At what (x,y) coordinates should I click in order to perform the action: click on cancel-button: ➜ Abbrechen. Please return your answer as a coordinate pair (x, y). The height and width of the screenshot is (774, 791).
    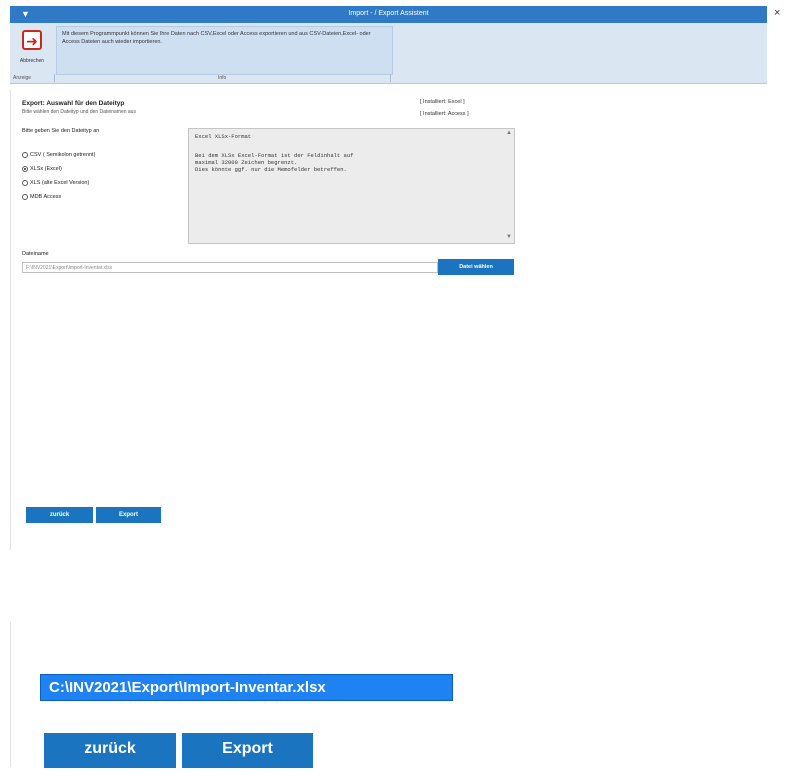
    Looking at the image, I should click on (32, 48).